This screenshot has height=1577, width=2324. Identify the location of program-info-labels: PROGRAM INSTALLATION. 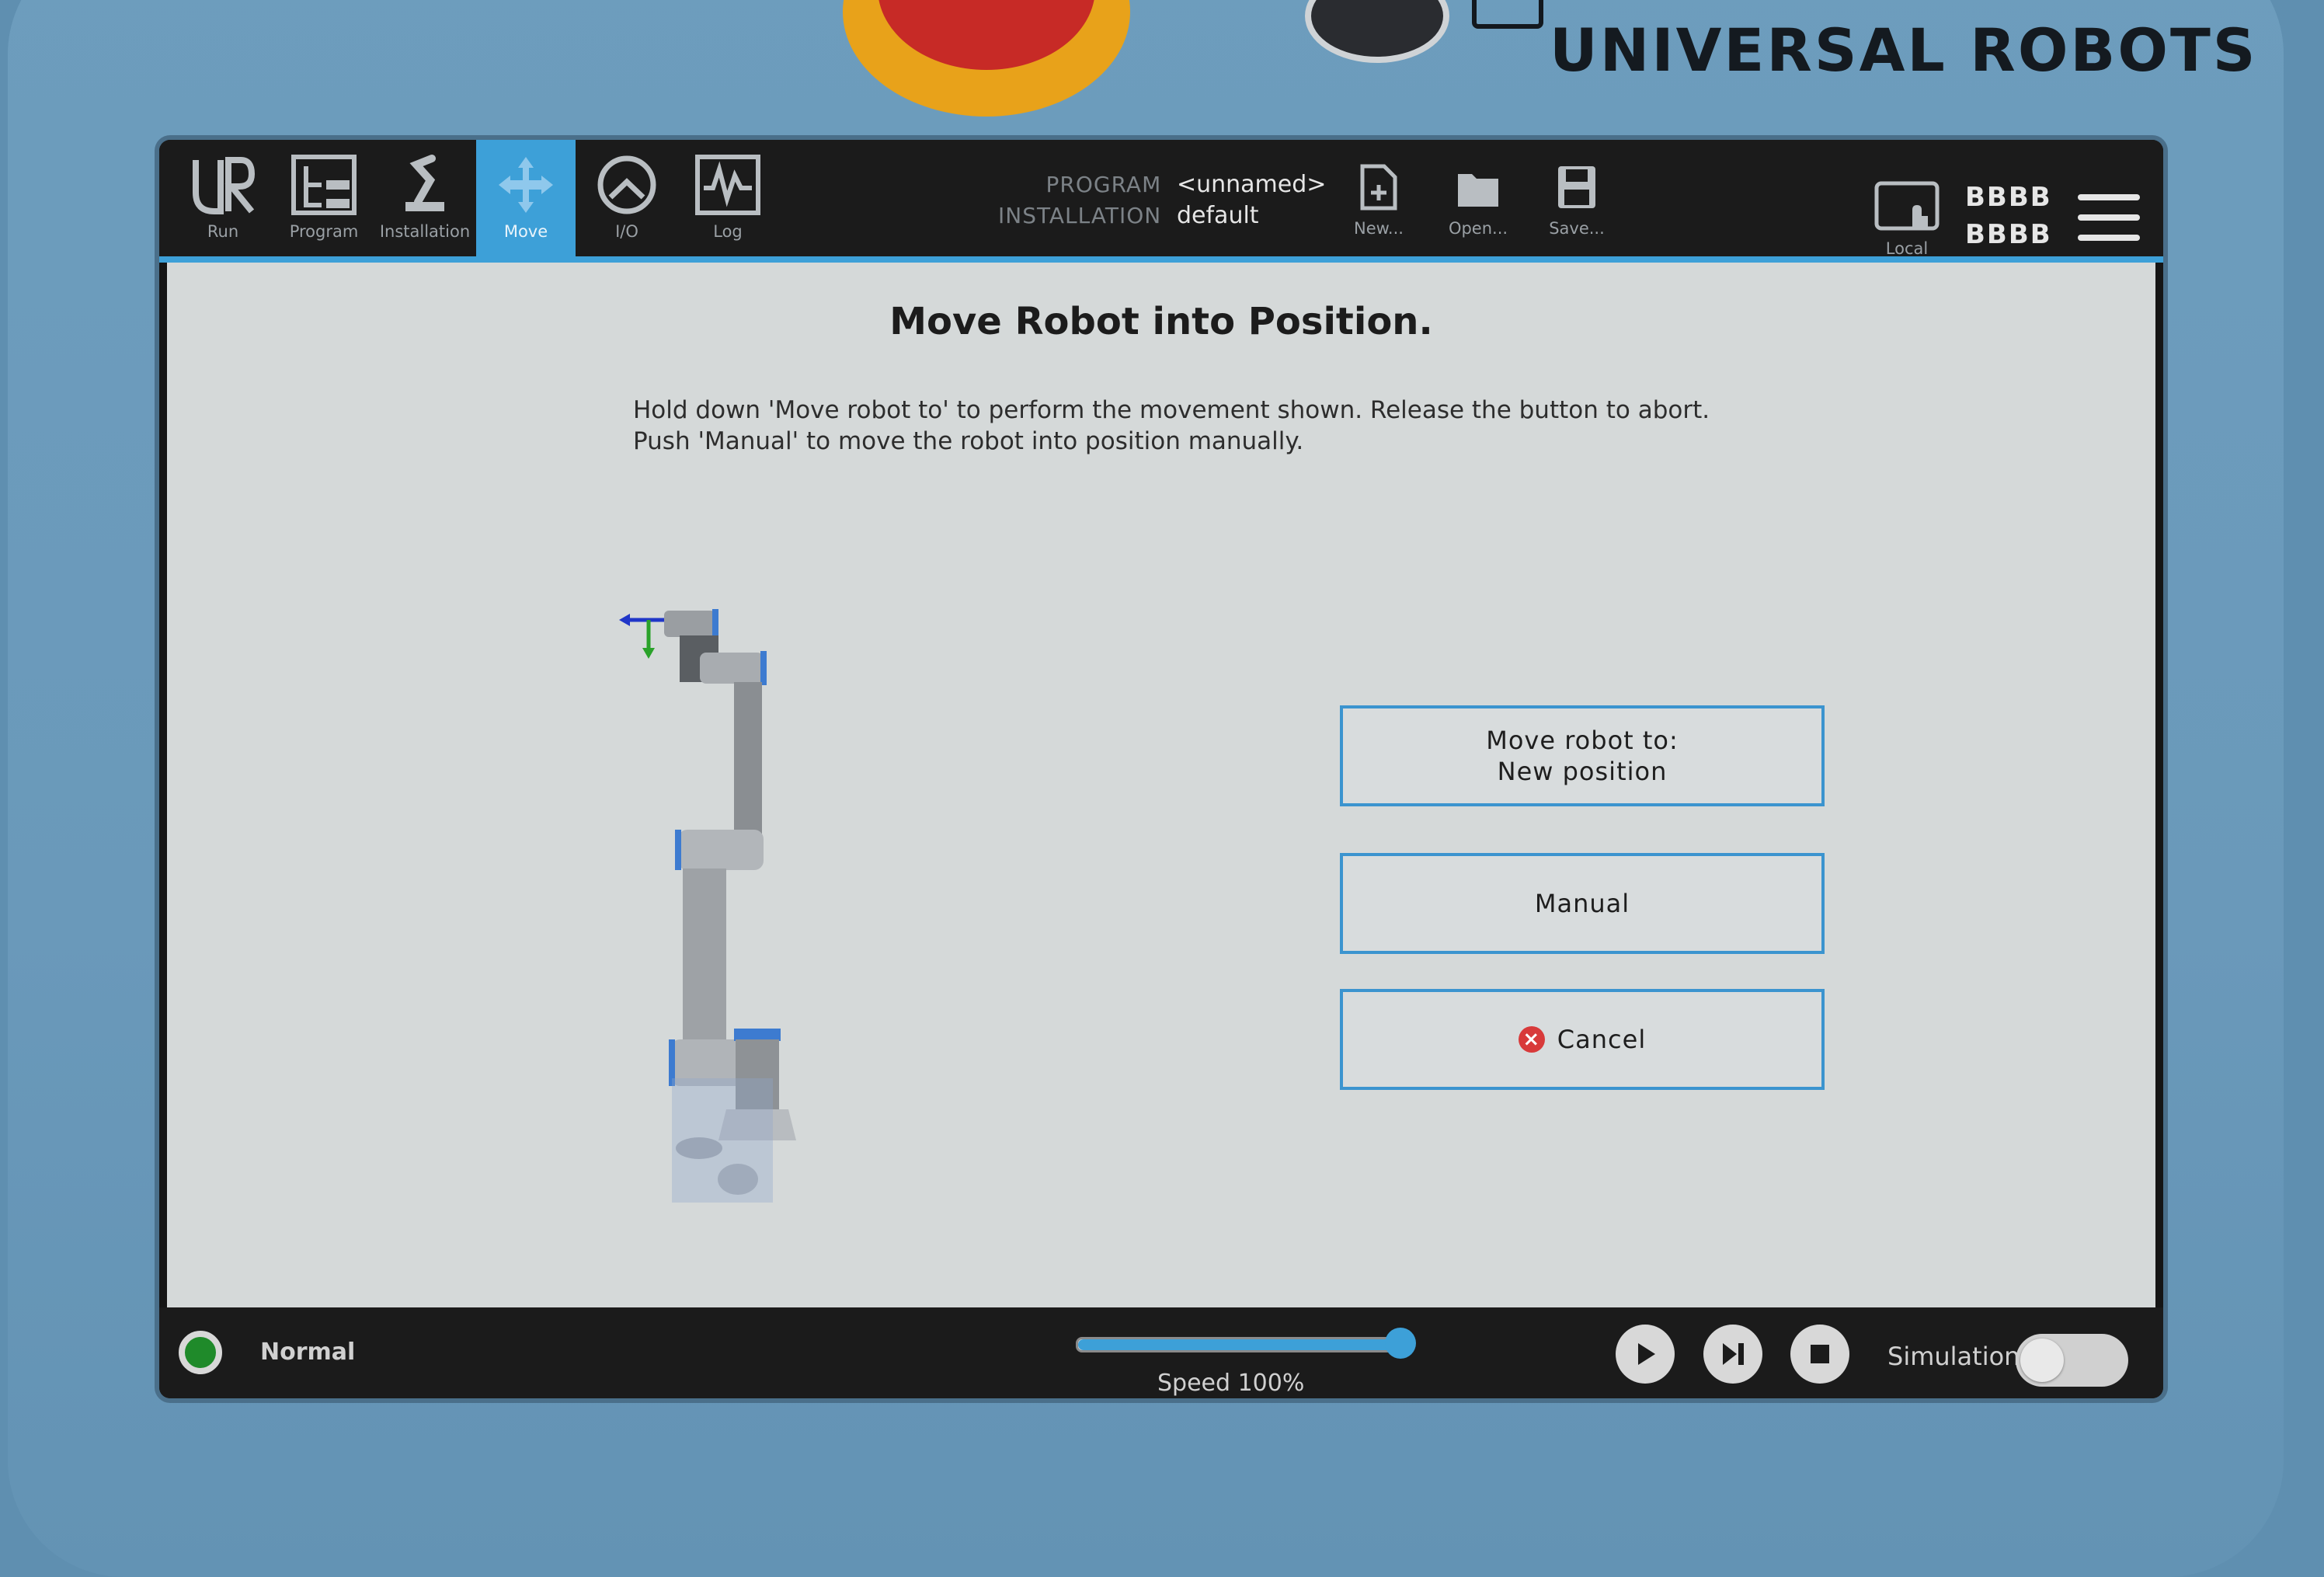
(1079, 200).